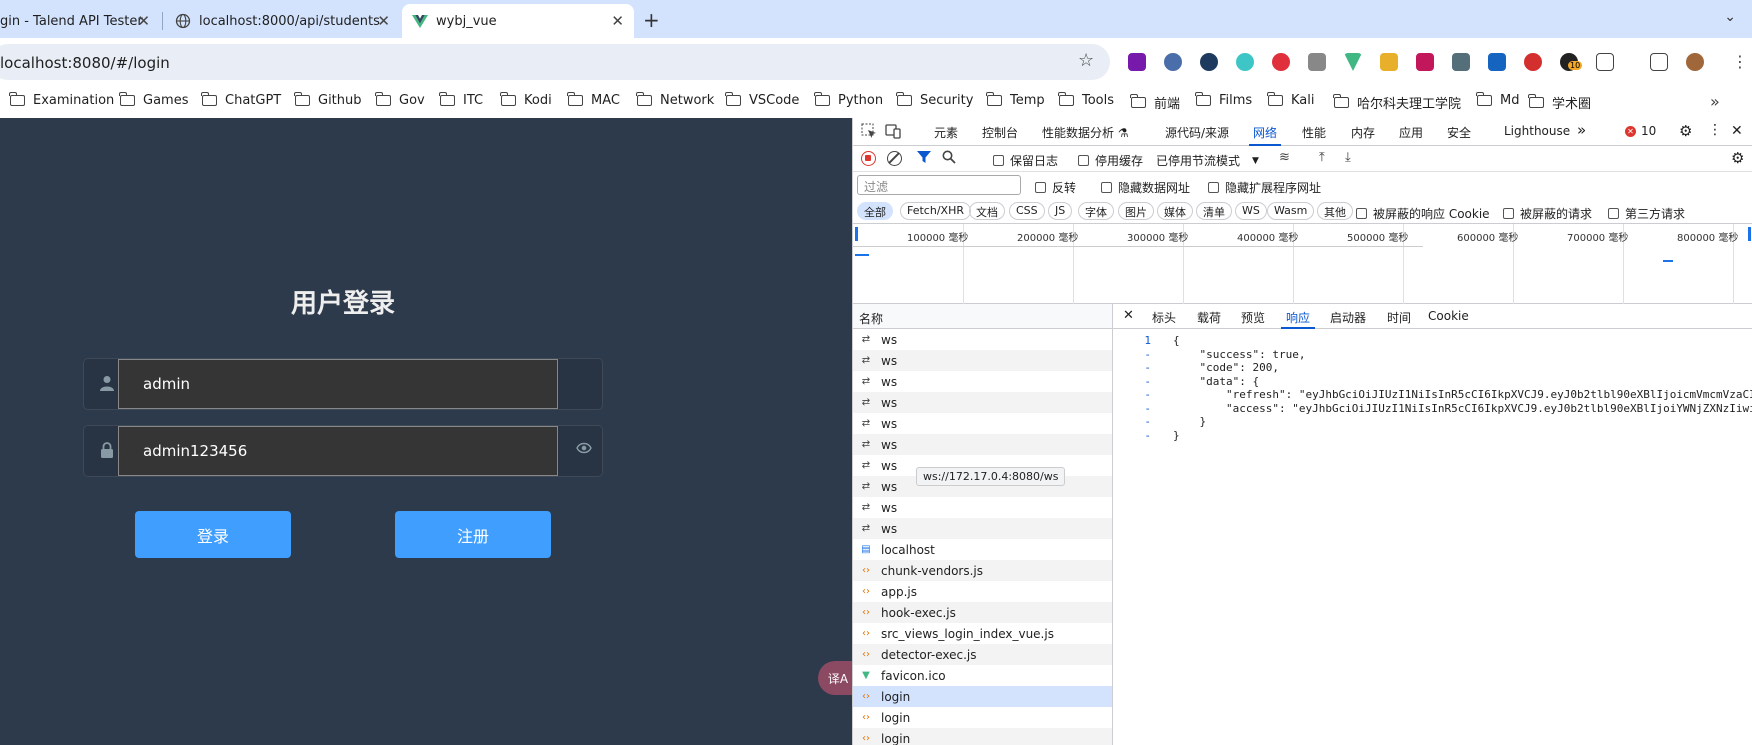 This screenshot has height=745, width=1752. I want to click on bookmark-folder: Network, so click(675, 100).